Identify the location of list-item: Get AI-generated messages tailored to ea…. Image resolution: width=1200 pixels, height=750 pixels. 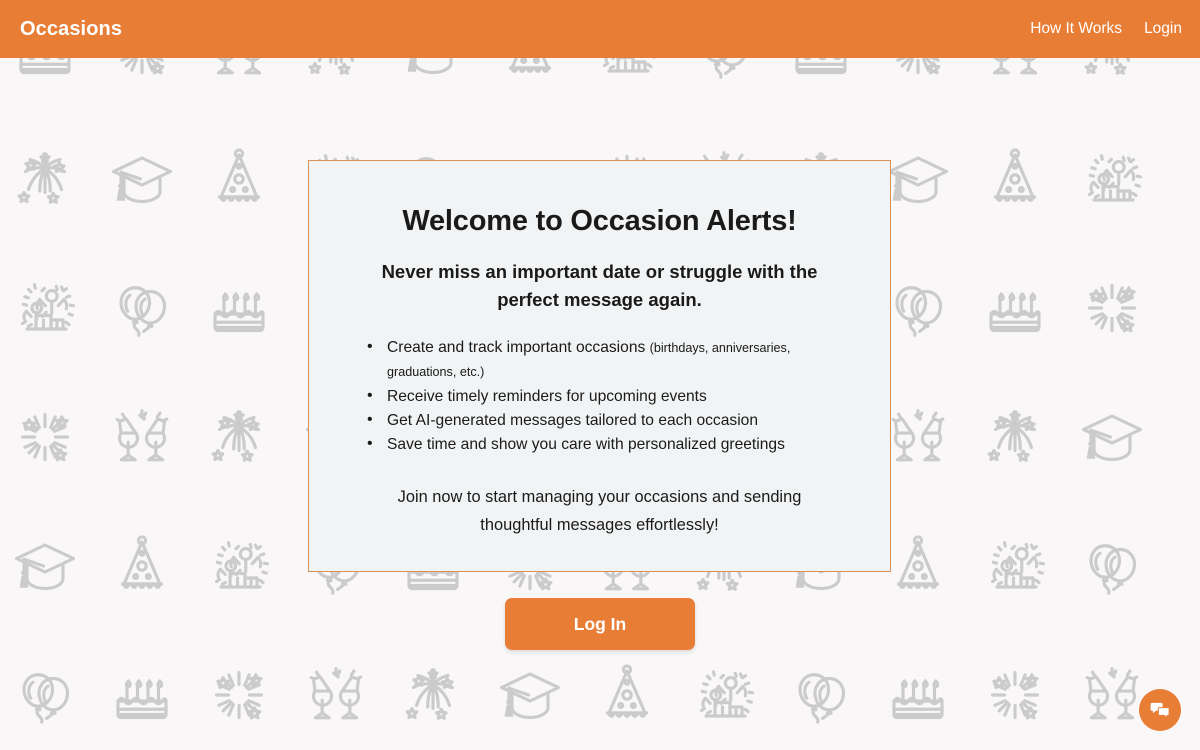
(612, 420).